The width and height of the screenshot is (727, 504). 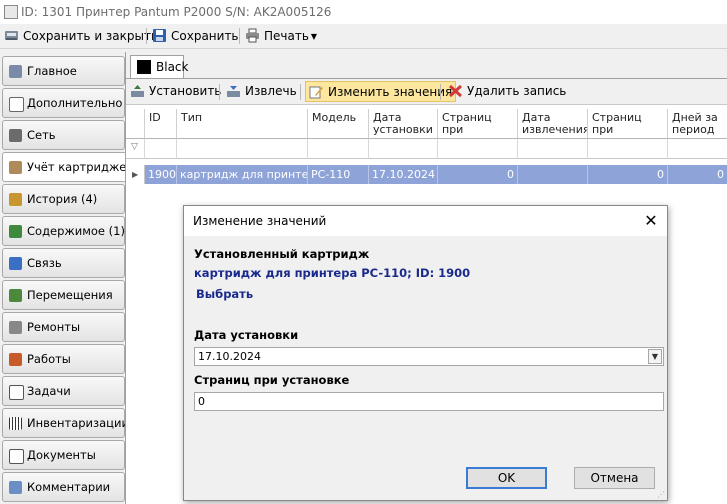 I want to click on install-date-label: Дата установки, so click(x=246, y=335).